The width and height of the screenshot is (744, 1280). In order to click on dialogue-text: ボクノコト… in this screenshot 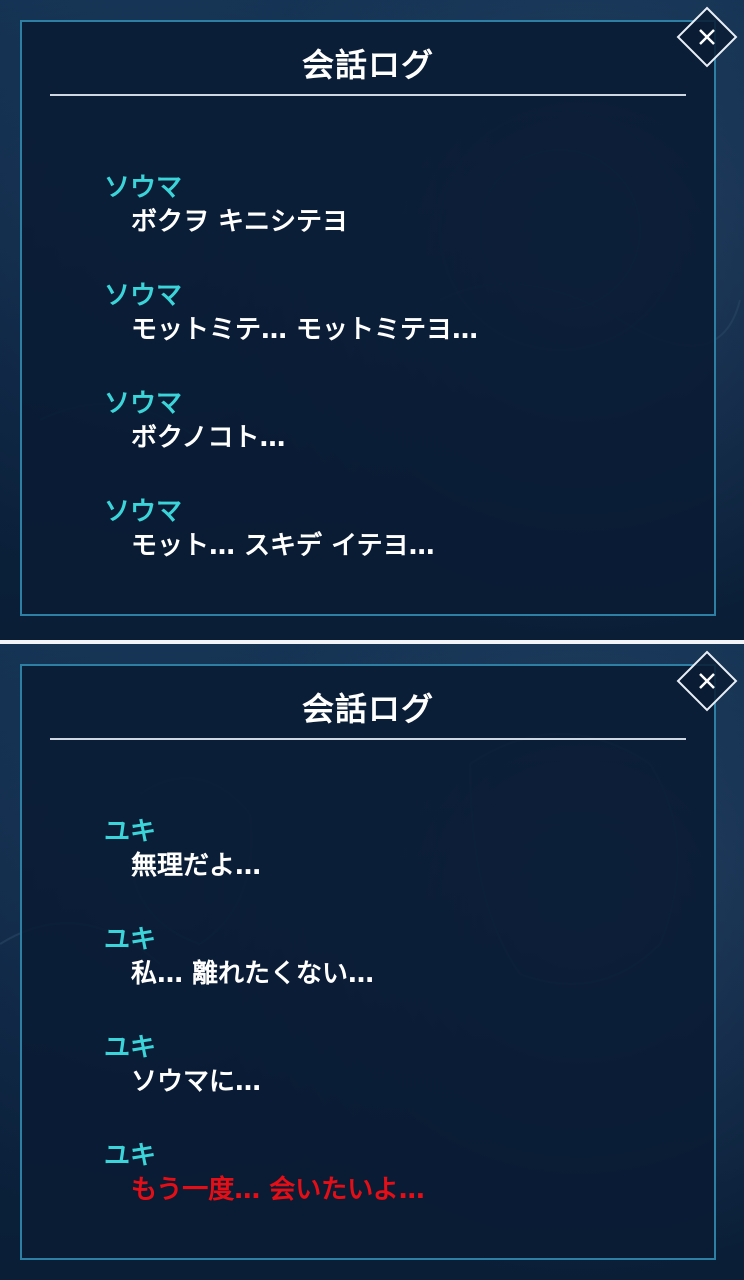, I will do `click(208, 438)`.